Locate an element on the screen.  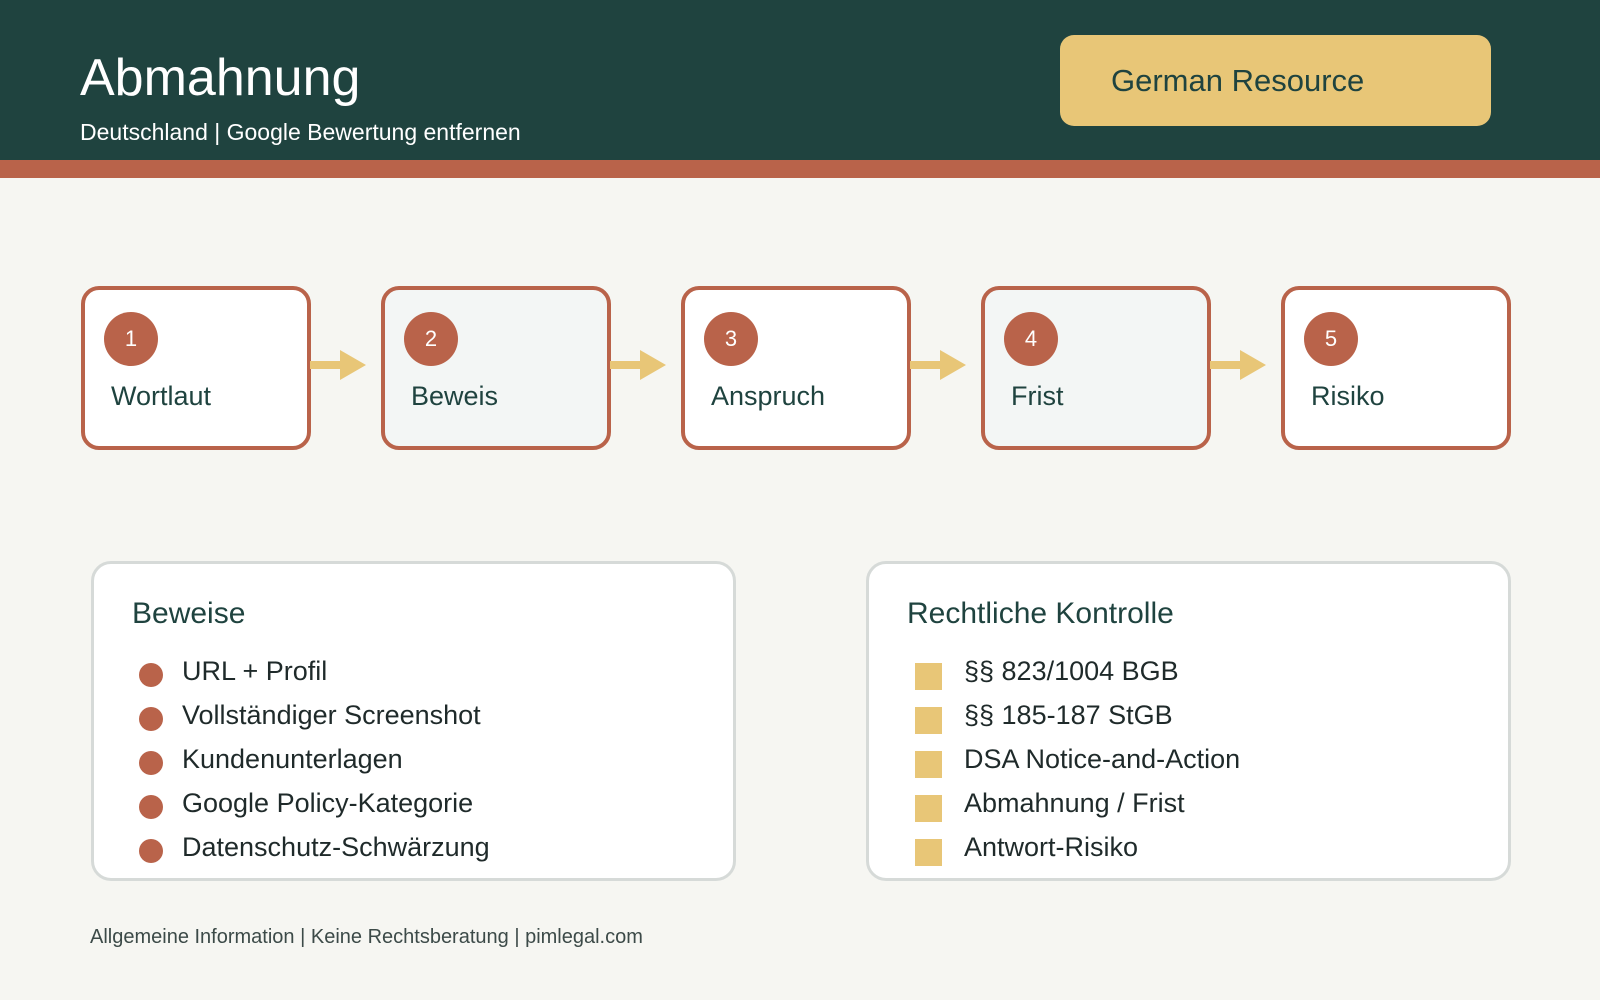
evidence-card-title: Beweise is located at coordinates (189, 613).